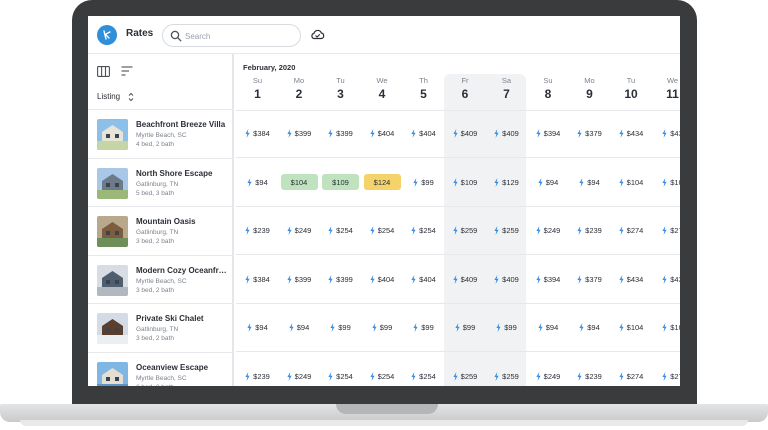 The width and height of the screenshot is (768, 430). I want to click on search-box, so click(231, 35).